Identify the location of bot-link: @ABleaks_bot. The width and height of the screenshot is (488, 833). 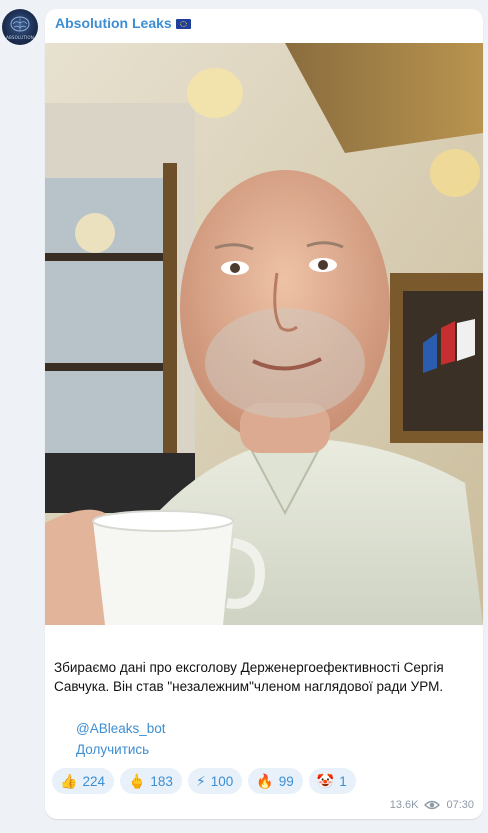
(121, 728).